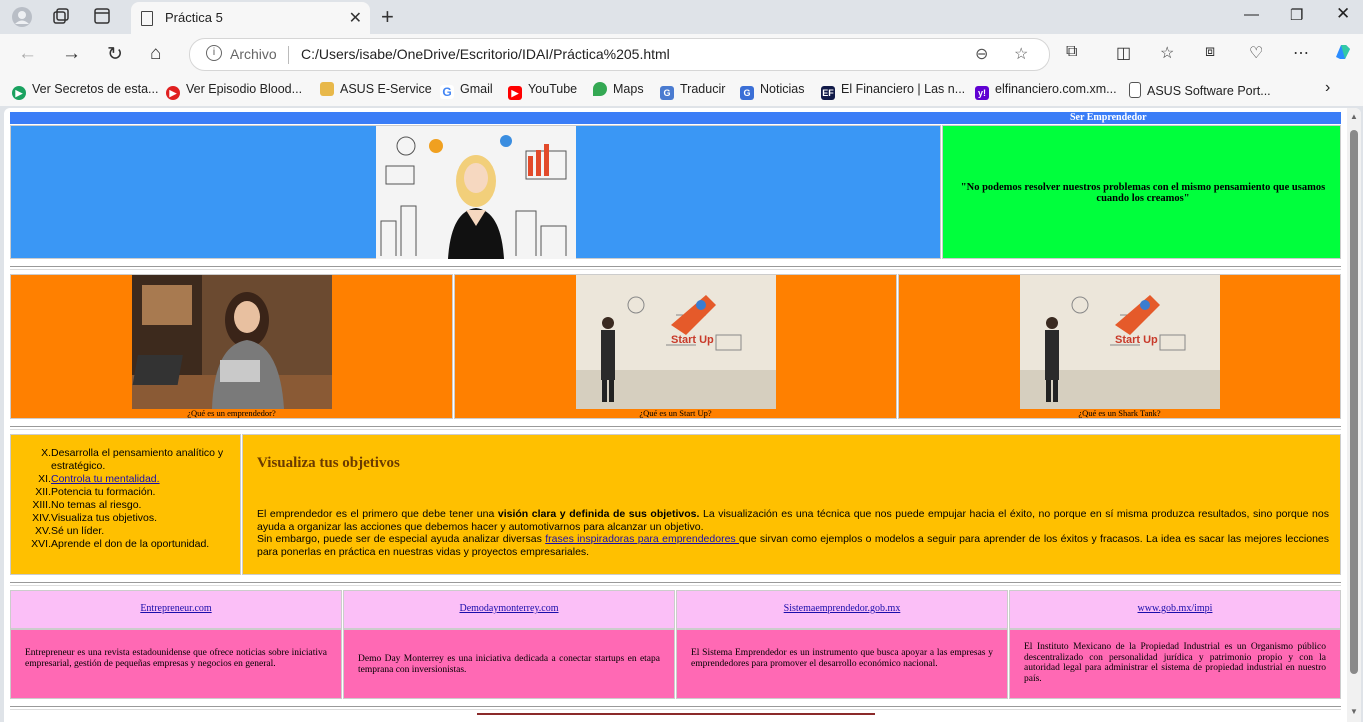 This screenshot has height=722, width=1363. What do you see at coordinates (618, 89) in the screenshot?
I see `bookmark-item: Maps` at bounding box center [618, 89].